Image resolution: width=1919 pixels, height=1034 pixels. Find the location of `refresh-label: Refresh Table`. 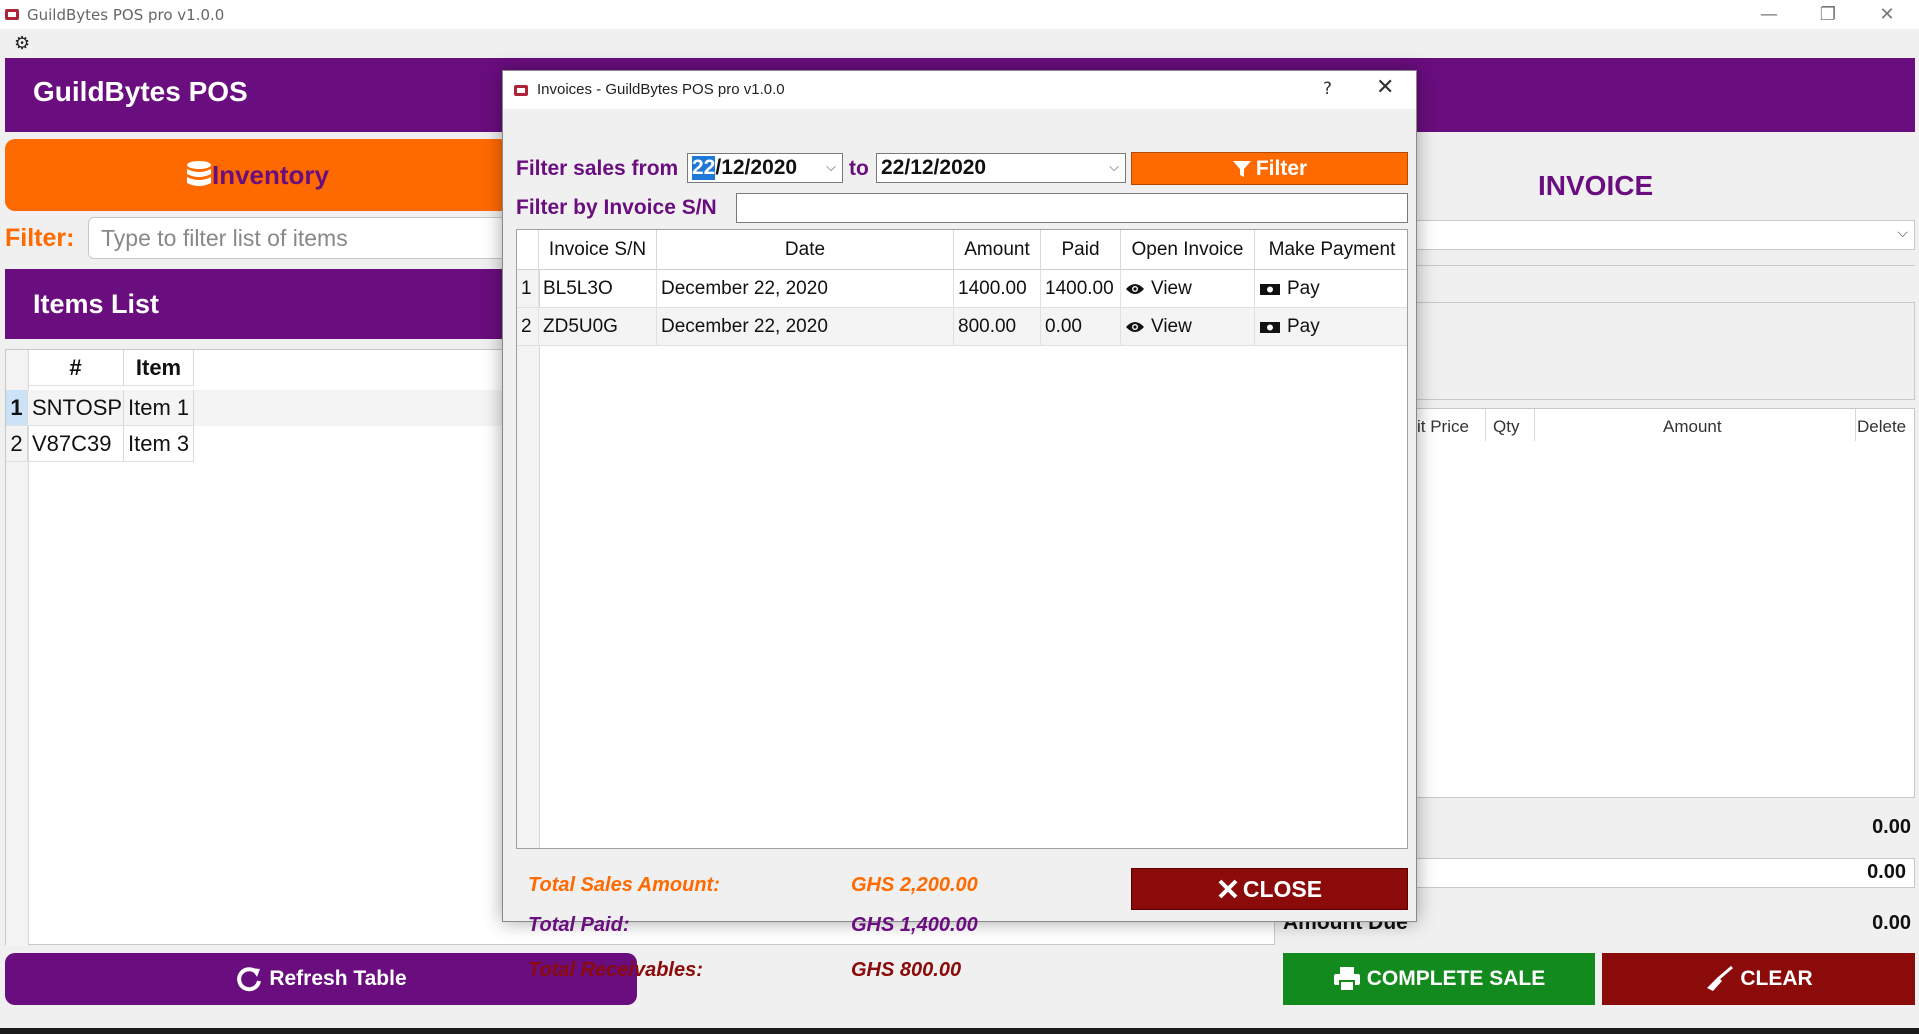

refresh-label: Refresh Table is located at coordinates (338, 978).